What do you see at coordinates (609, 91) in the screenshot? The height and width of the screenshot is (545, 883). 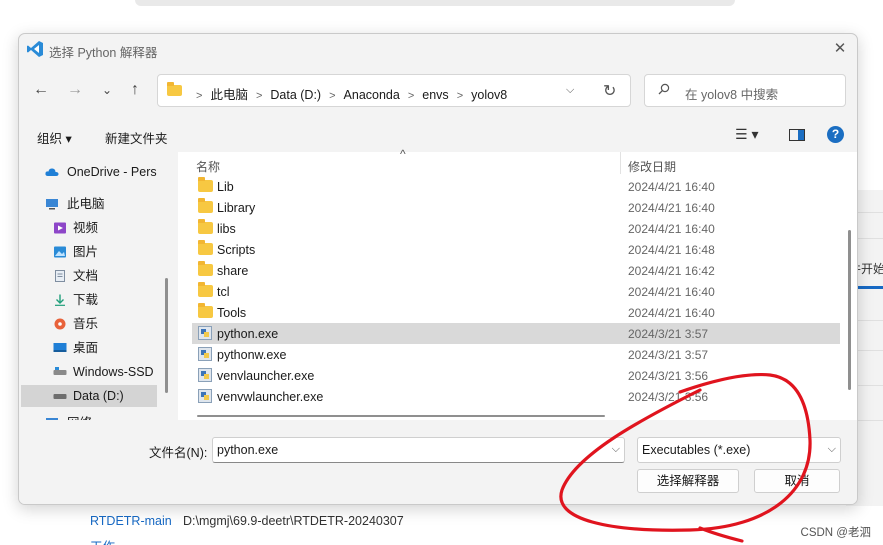 I see `refresh-icon: ↻` at bounding box center [609, 91].